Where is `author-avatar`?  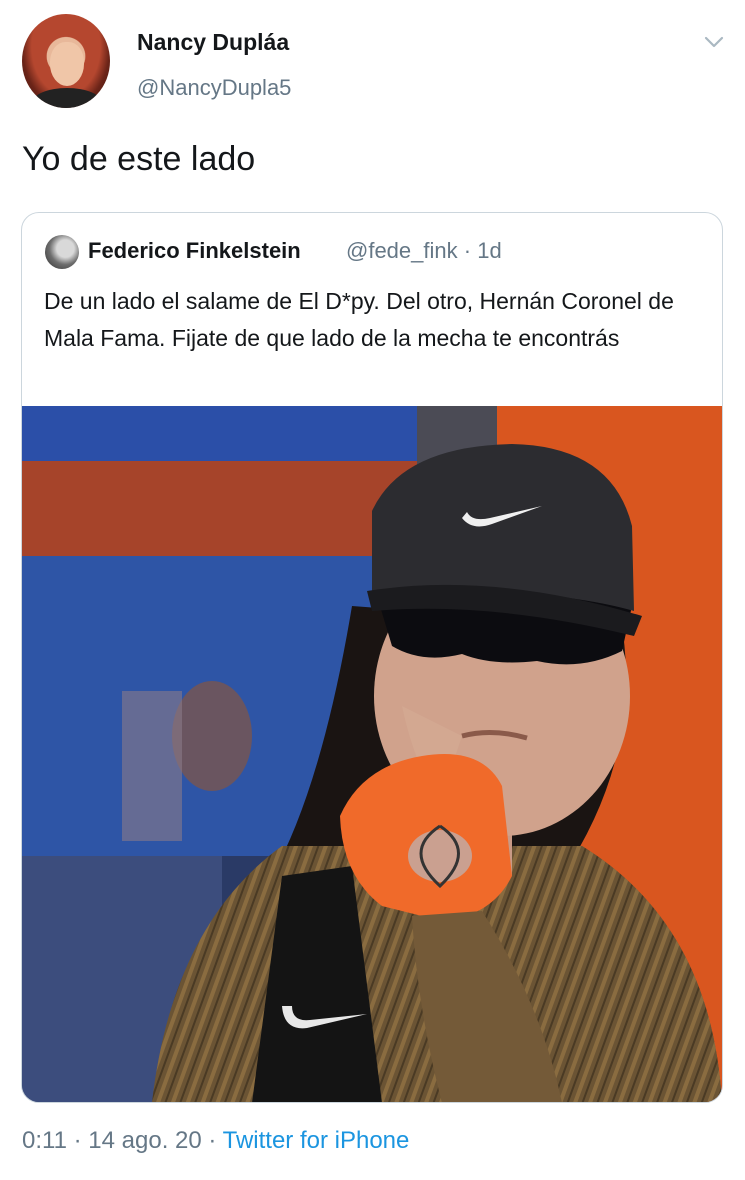
author-avatar is located at coordinates (66, 61).